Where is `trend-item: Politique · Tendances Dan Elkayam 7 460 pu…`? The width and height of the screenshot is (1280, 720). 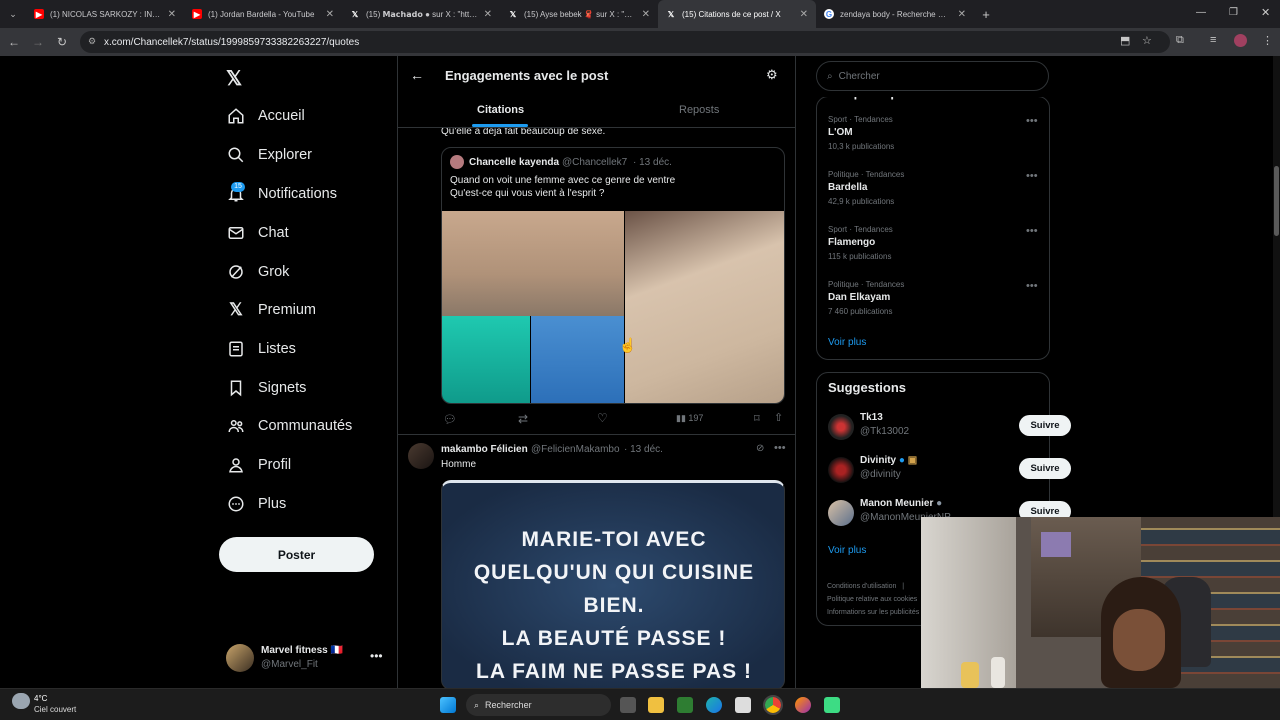
trend-item: Politique · Tendances Dan Elkayam 7 460 pu… is located at coordinates (928, 298).